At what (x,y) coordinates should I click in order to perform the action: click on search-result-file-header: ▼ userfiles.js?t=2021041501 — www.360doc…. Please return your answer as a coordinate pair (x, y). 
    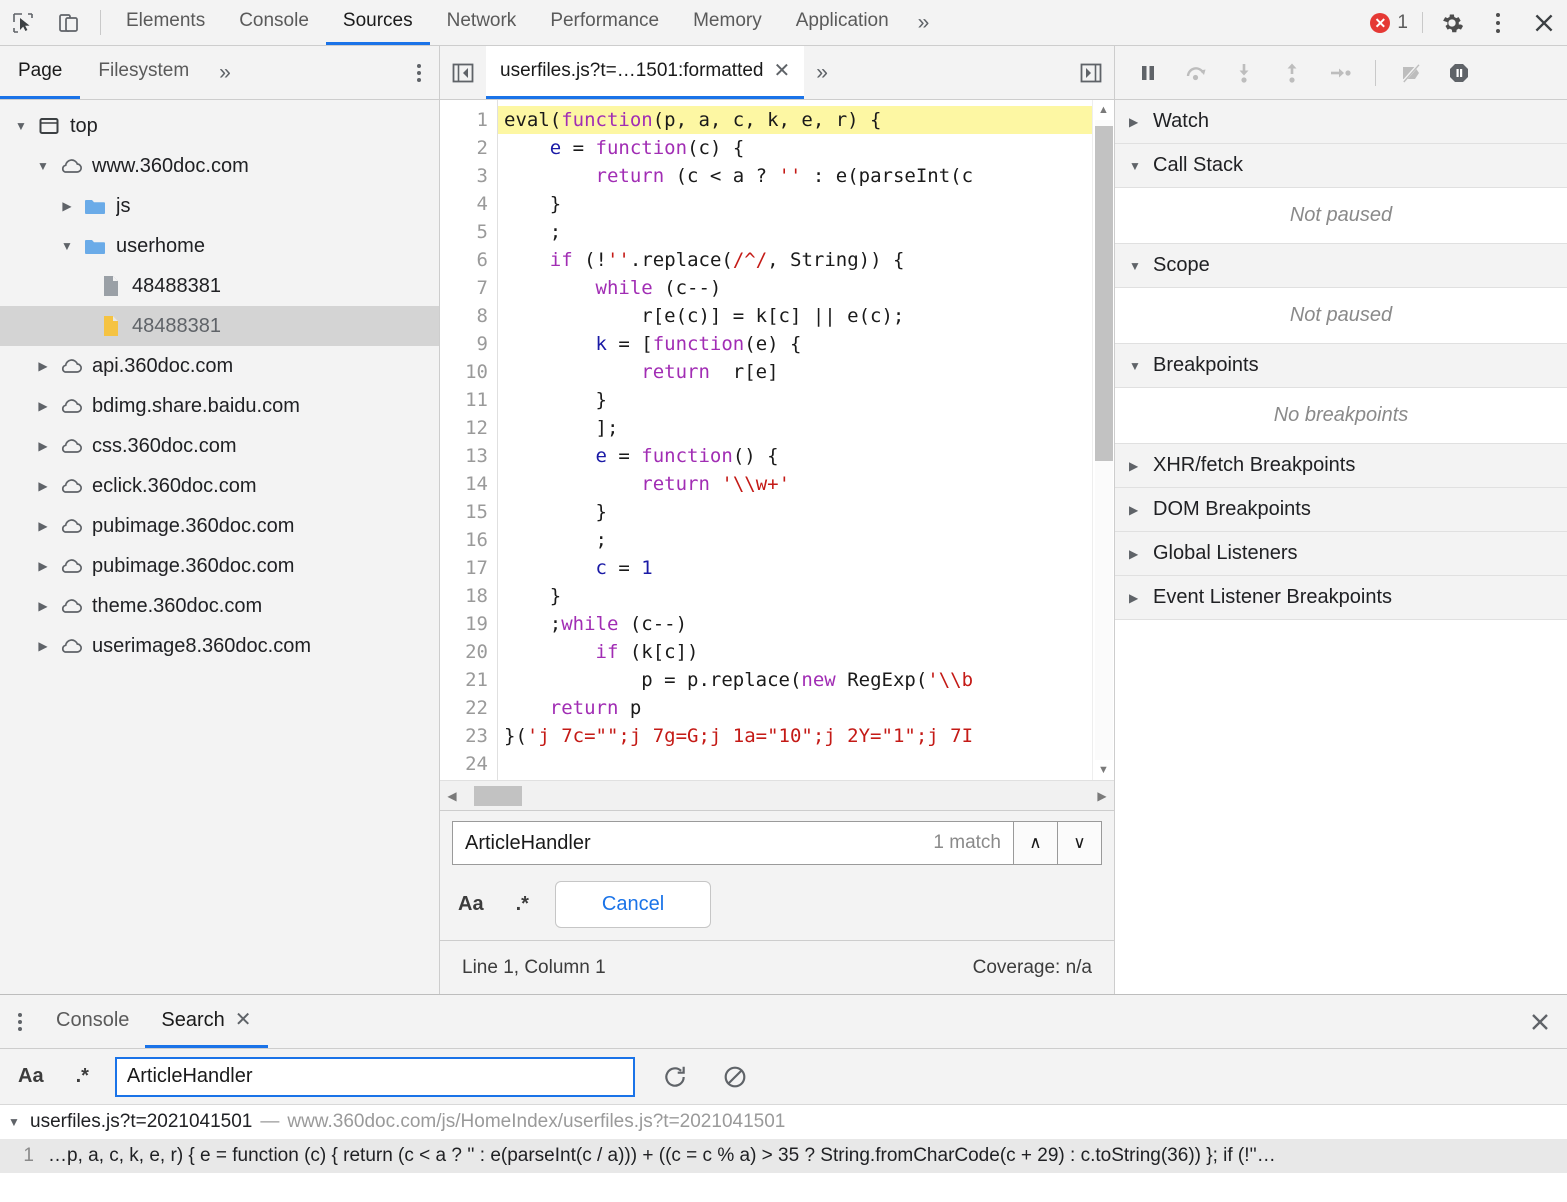
    Looking at the image, I should click on (783, 1122).